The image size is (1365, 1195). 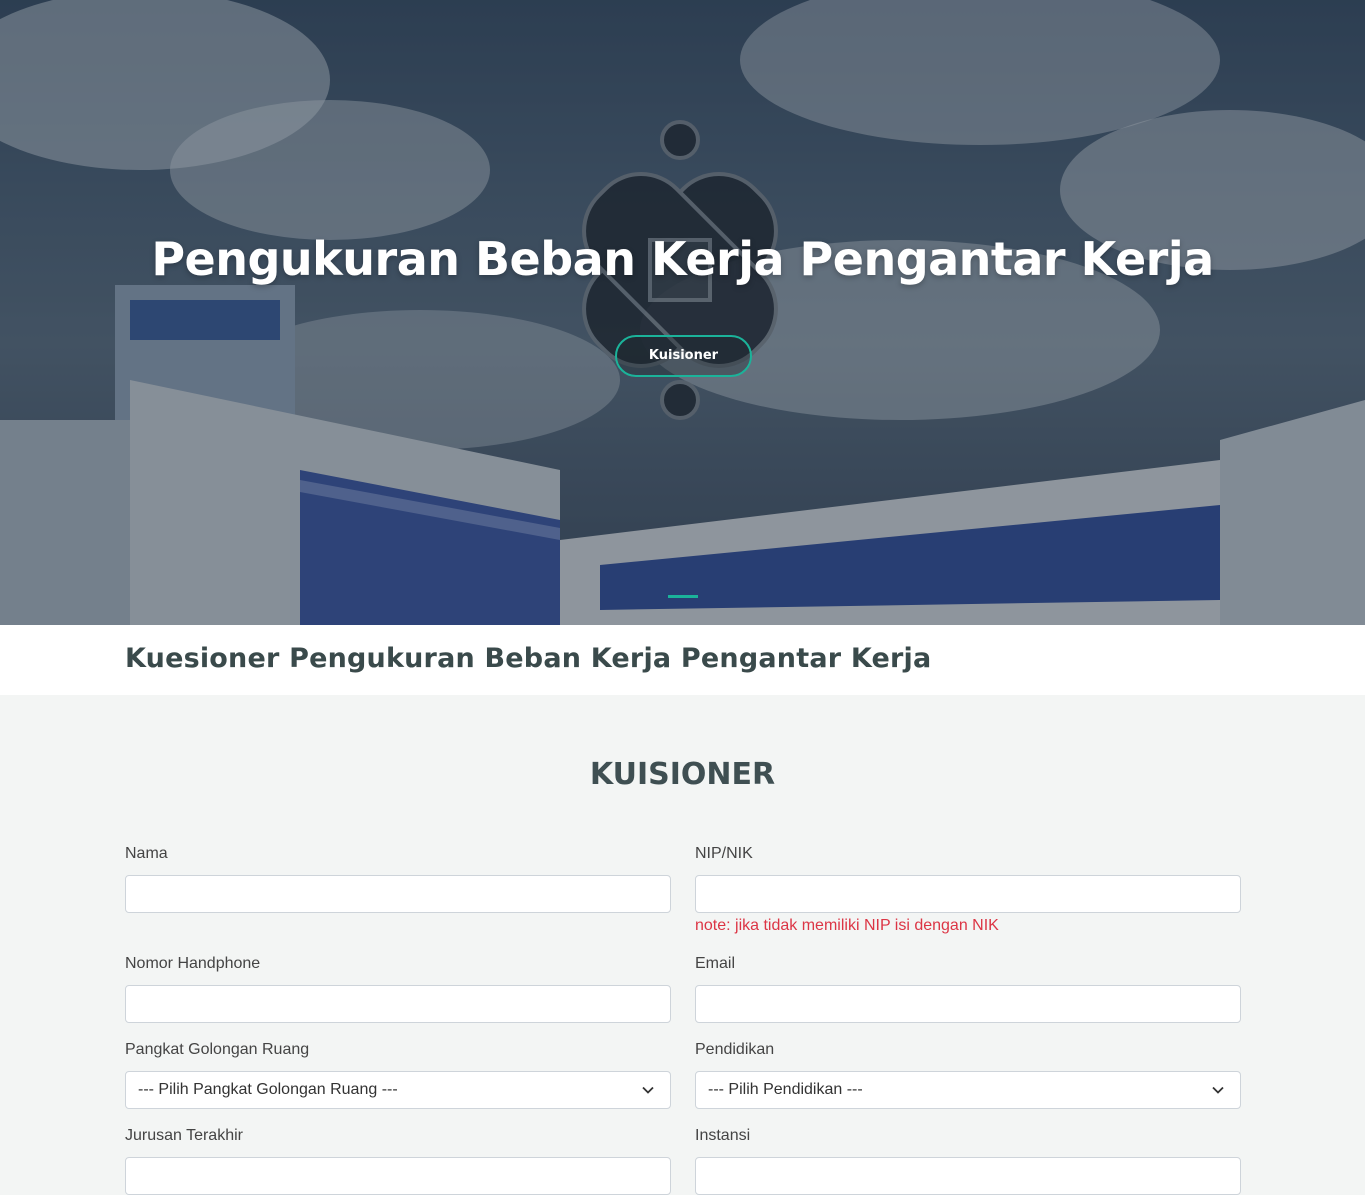 I want to click on nip-label: NIP/NIK, so click(x=724, y=853).